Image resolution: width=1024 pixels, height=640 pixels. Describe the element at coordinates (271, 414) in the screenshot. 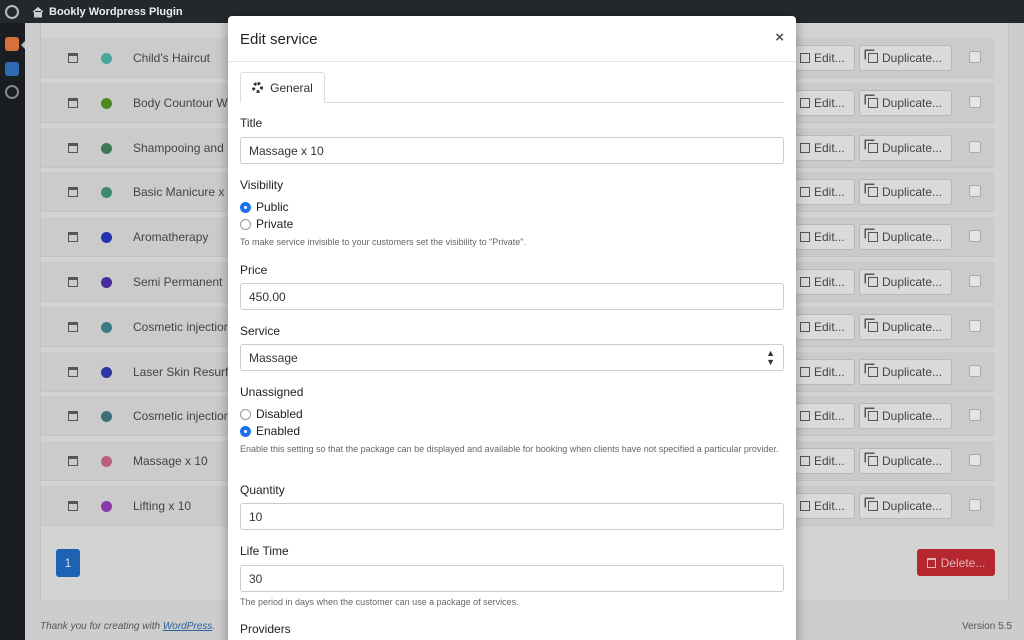

I see `unassigned-disabled-radio: Disabled` at that location.